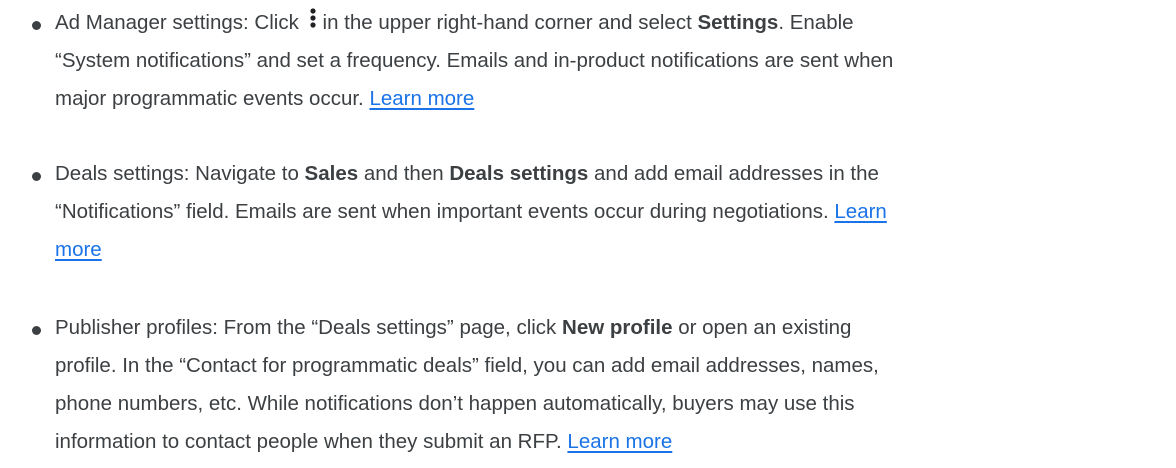 The image size is (1176, 468). Describe the element at coordinates (762, 327) in the screenshot. I see `body-text: or open an existing` at that location.